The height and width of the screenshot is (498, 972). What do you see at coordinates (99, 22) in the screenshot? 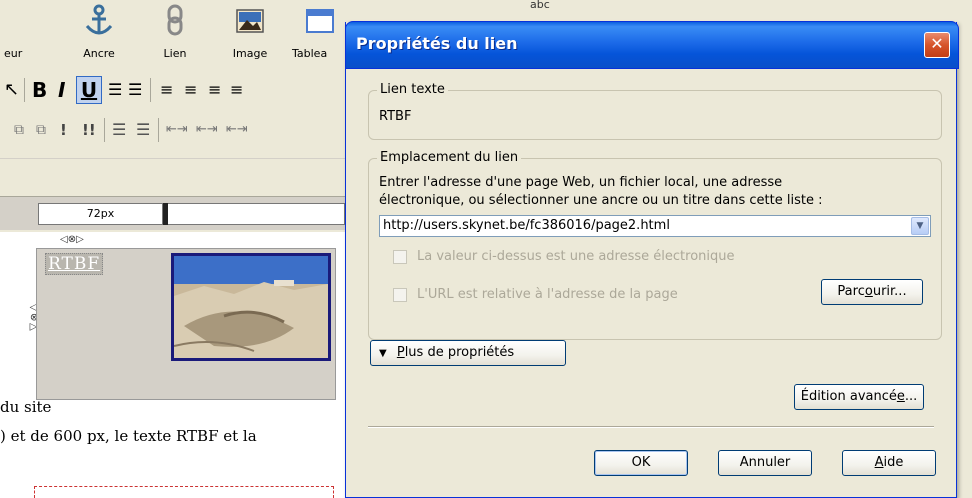
I see `anchor-icon` at bounding box center [99, 22].